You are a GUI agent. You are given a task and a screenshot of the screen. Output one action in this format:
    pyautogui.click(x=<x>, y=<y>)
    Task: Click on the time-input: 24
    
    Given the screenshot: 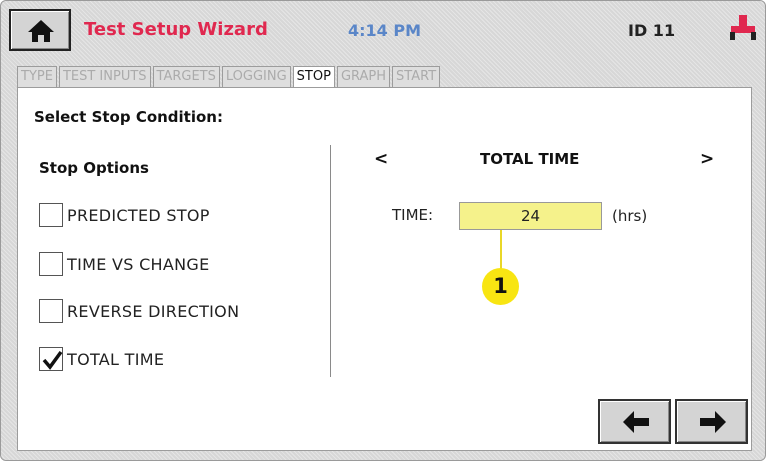 What is the action you would take?
    pyautogui.click(x=530, y=216)
    